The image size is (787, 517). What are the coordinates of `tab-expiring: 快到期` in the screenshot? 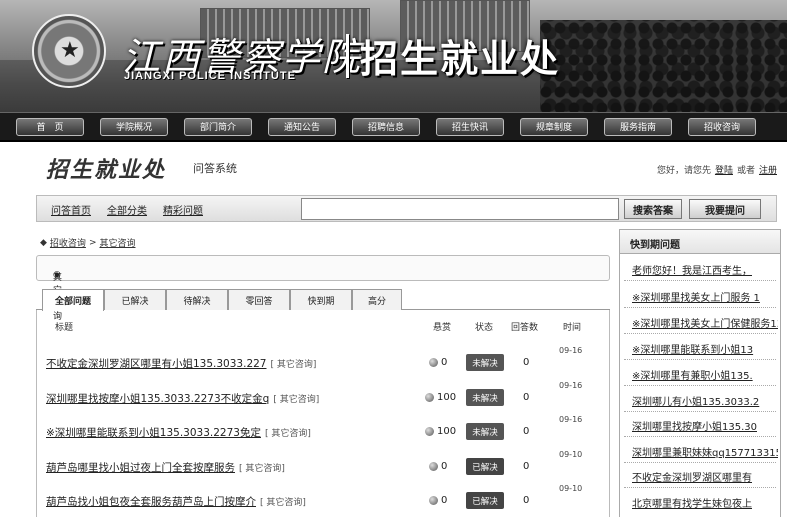 It's located at (321, 299).